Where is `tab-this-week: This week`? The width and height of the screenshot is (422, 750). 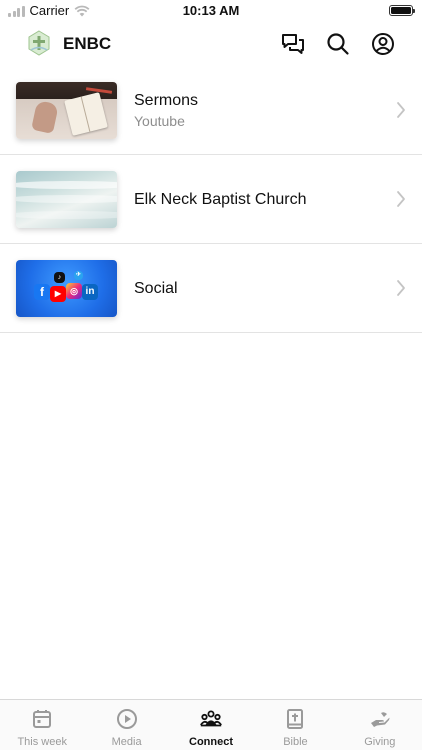 tab-this-week: This week is located at coordinates (42, 725).